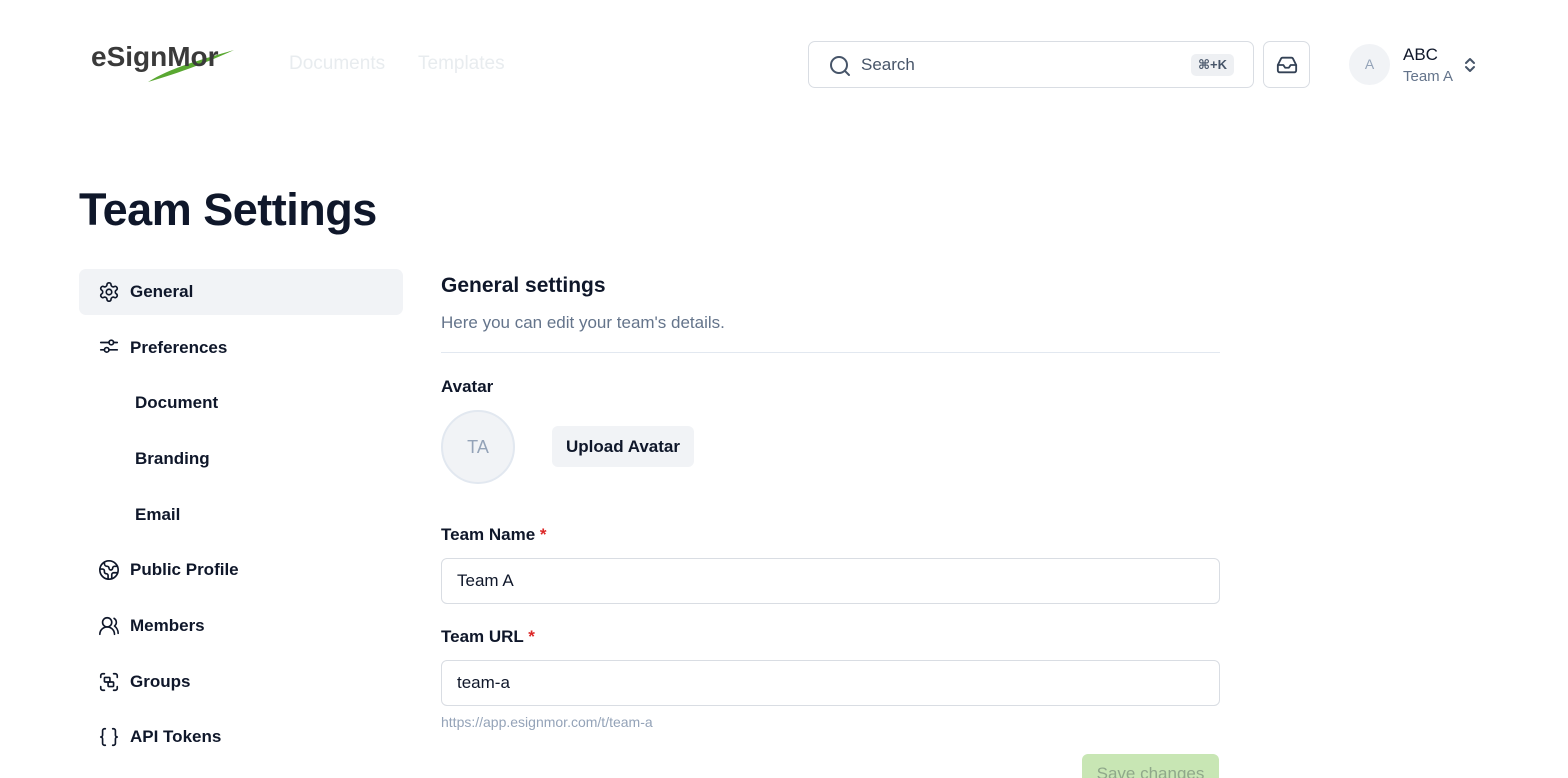  Describe the element at coordinates (1031, 64) in the screenshot. I see `search-bar: Search ⌘+K` at that location.